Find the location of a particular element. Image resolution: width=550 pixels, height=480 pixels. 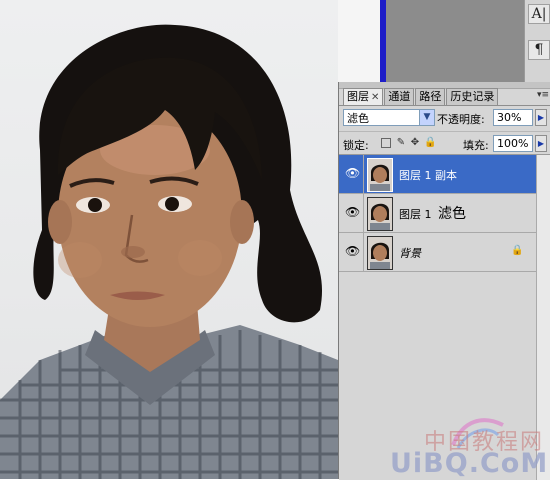

tool-options-column: A| ¶ is located at coordinates (537, 41).